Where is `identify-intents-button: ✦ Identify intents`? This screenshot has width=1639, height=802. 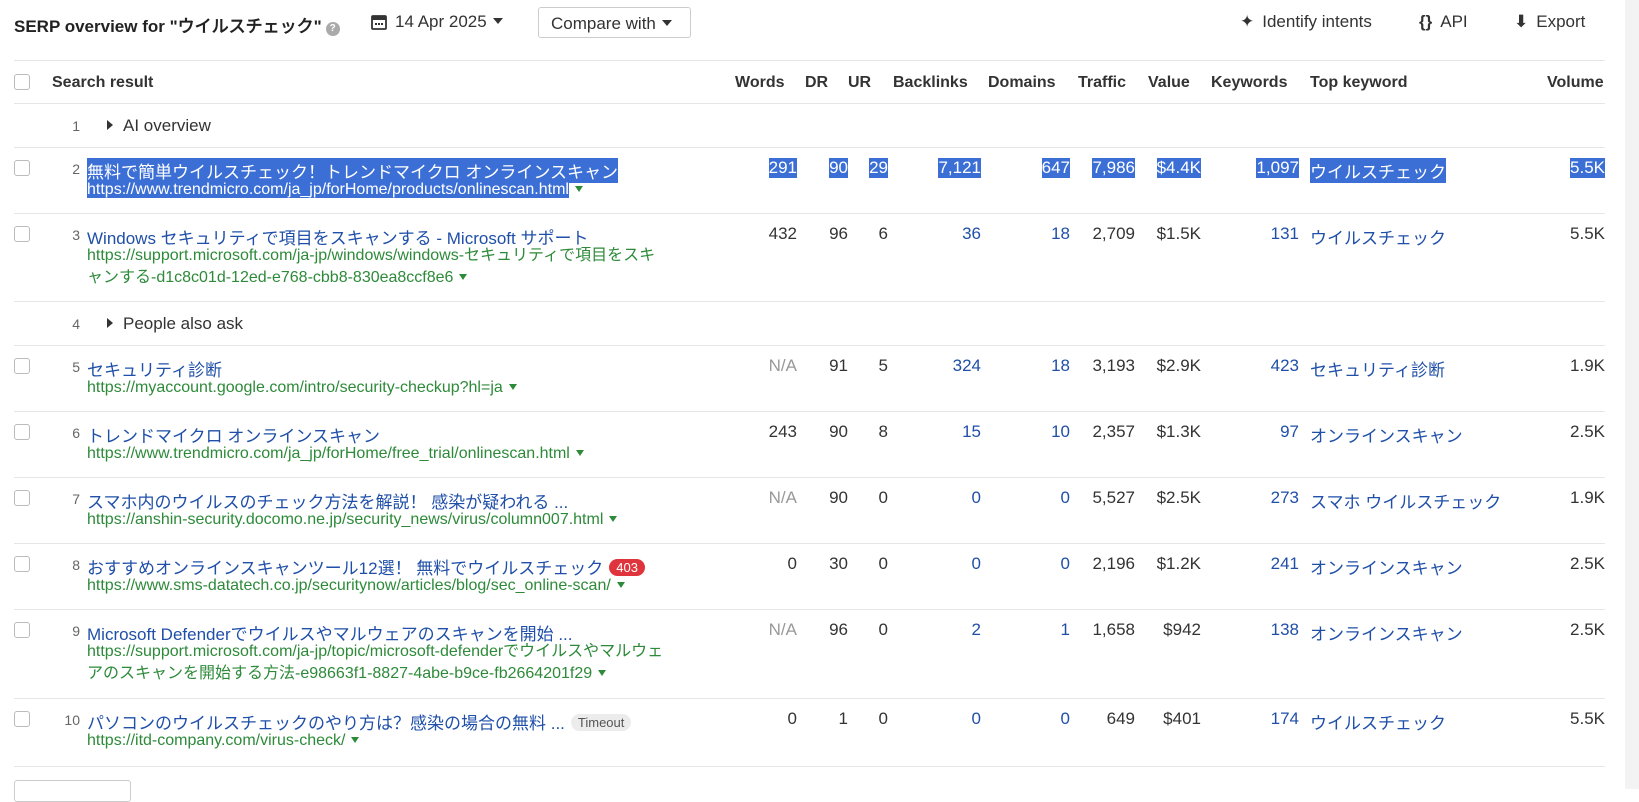
identify-intents-button: ✦ Identify intents is located at coordinates (1306, 22).